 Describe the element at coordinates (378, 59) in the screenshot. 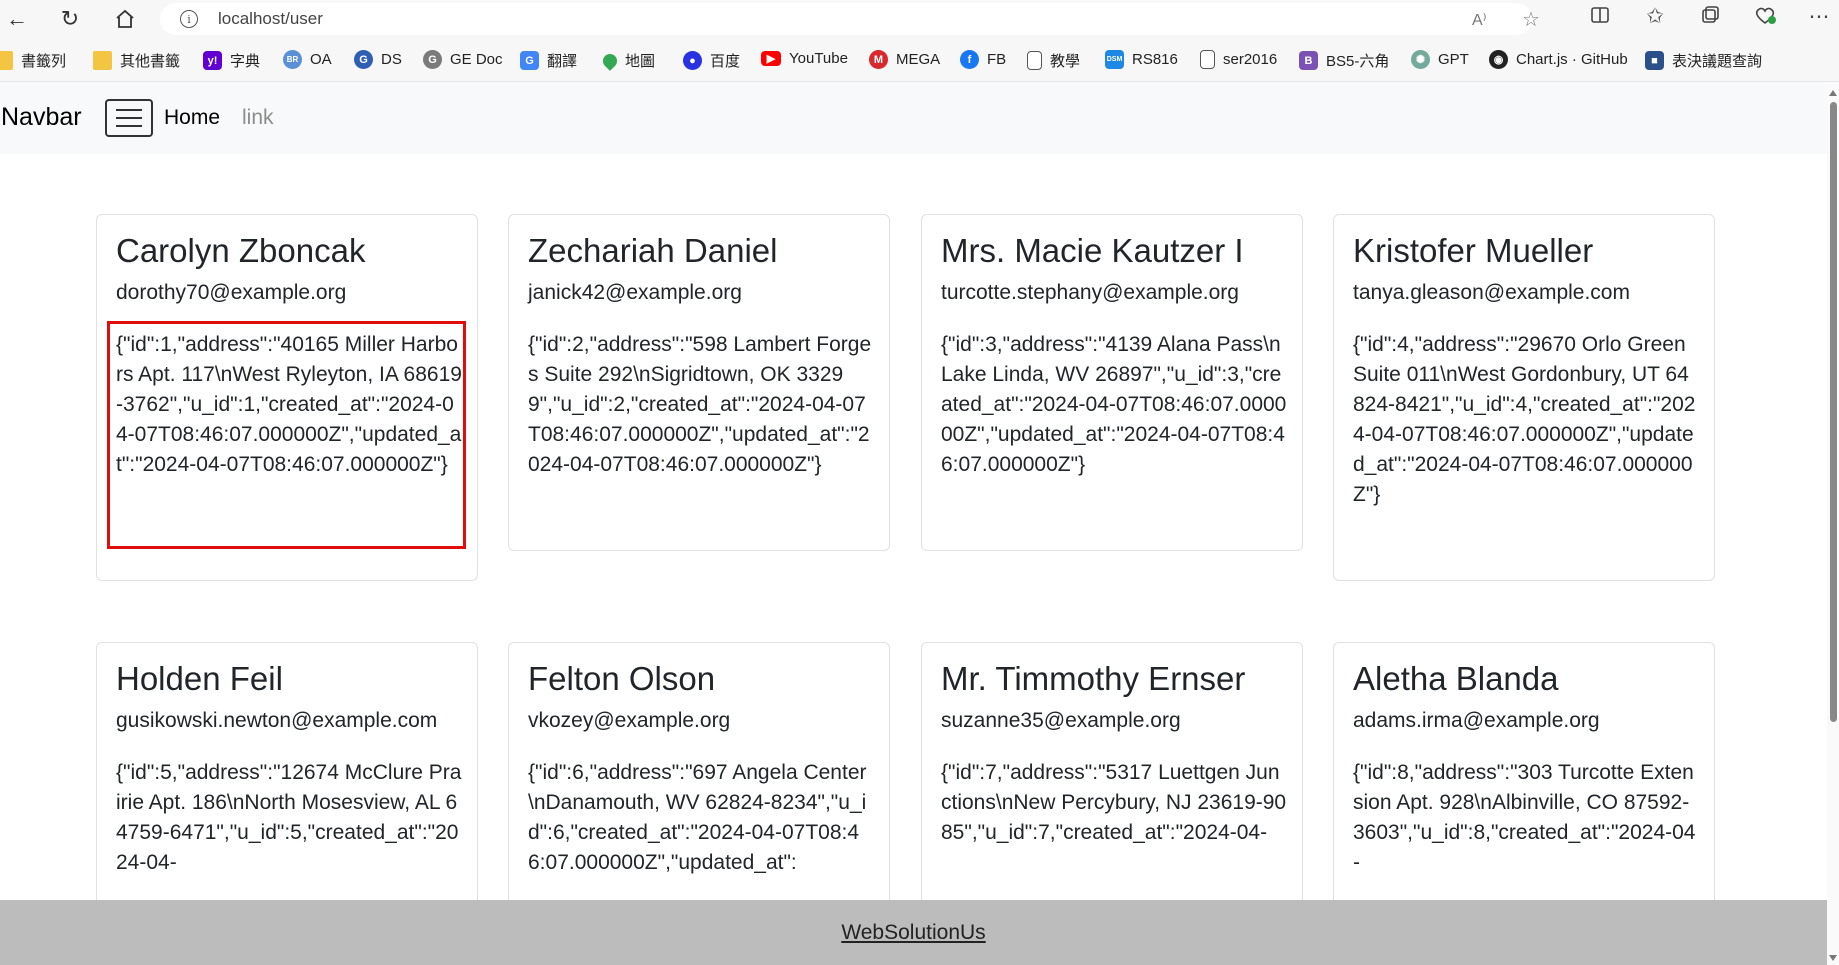

I see `bookmark-item: G DS` at that location.